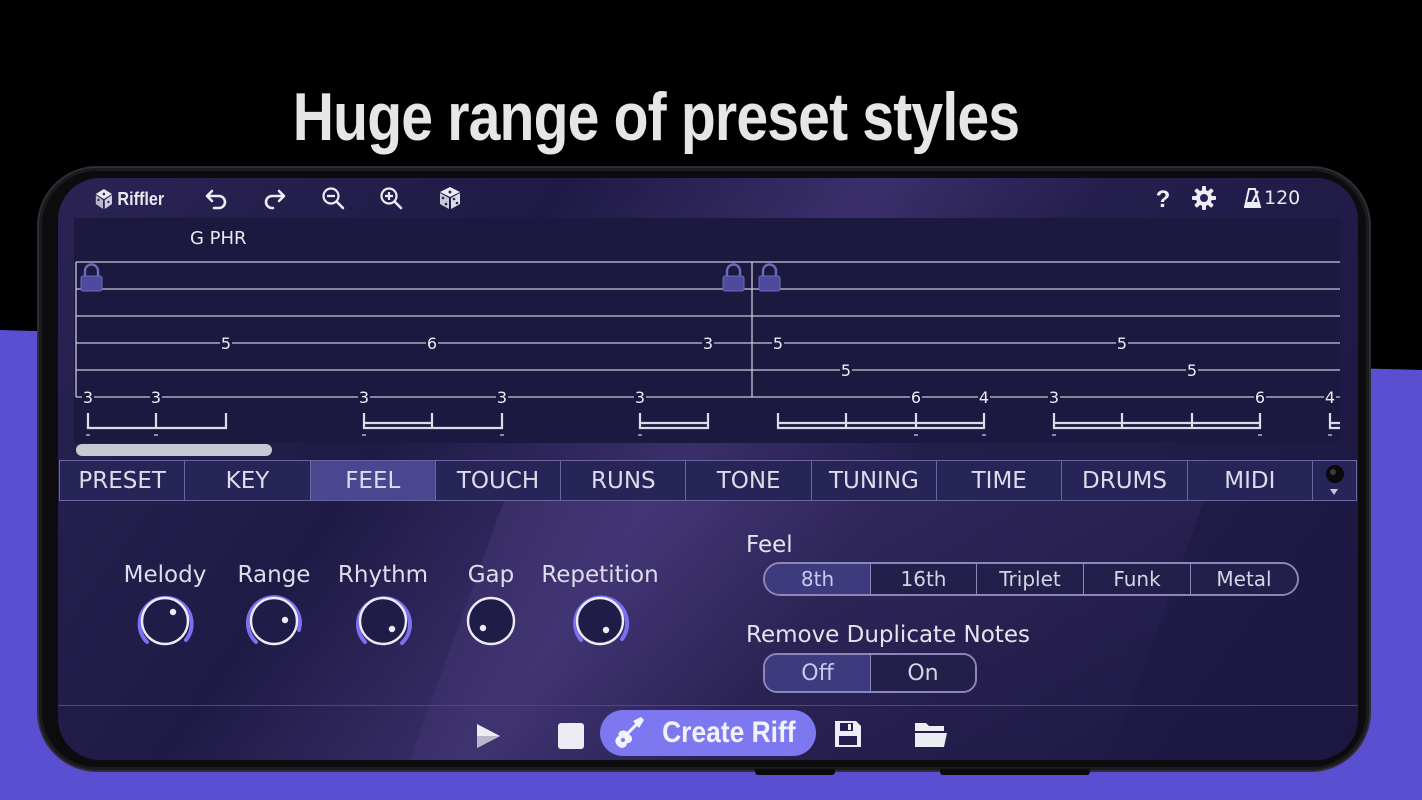 The image size is (1422, 800). What do you see at coordinates (383, 575) in the screenshot?
I see `knob-label: Rhythm` at bounding box center [383, 575].